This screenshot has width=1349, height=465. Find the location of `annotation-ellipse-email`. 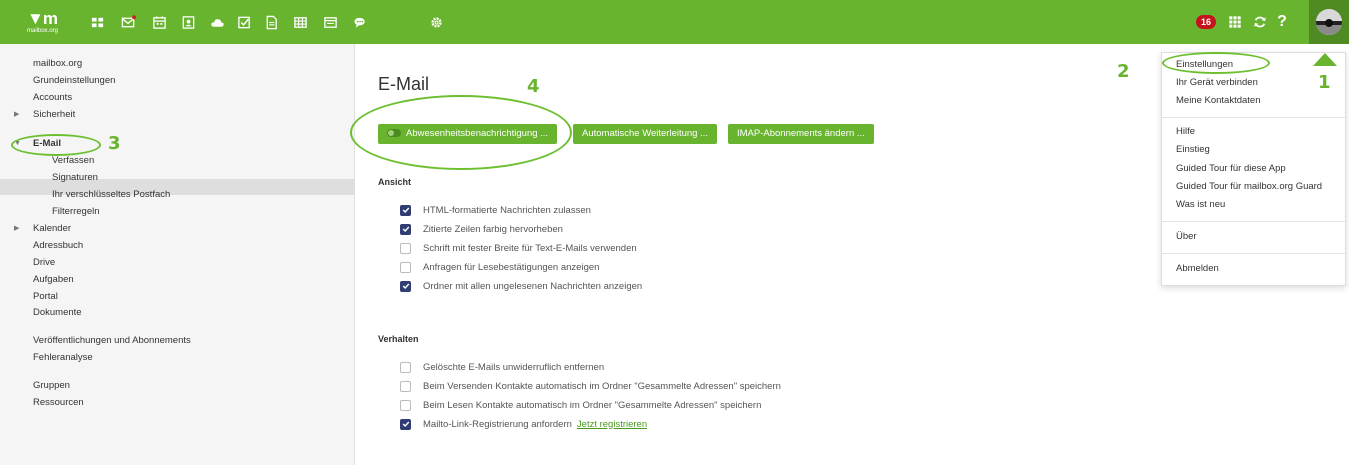

annotation-ellipse-email is located at coordinates (56, 145).